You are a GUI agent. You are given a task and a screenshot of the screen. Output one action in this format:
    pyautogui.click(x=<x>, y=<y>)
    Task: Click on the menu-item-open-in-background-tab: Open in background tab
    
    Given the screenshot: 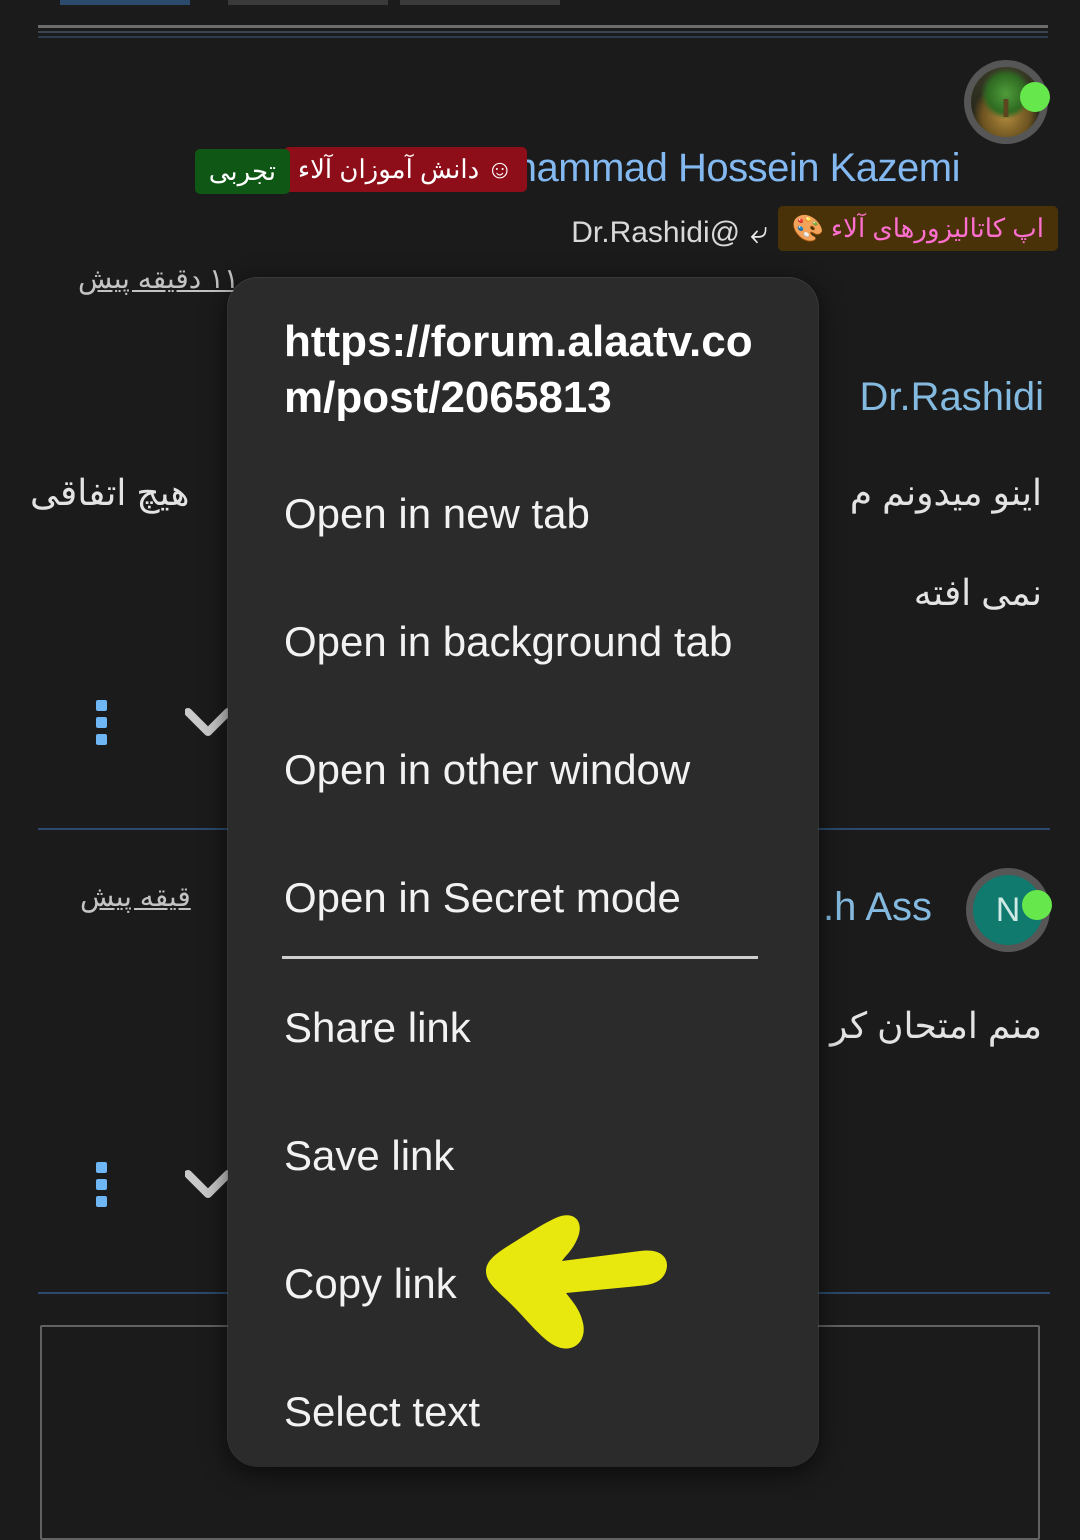 What is the action you would take?
    pyautogui.click(x=508, y=642)
    